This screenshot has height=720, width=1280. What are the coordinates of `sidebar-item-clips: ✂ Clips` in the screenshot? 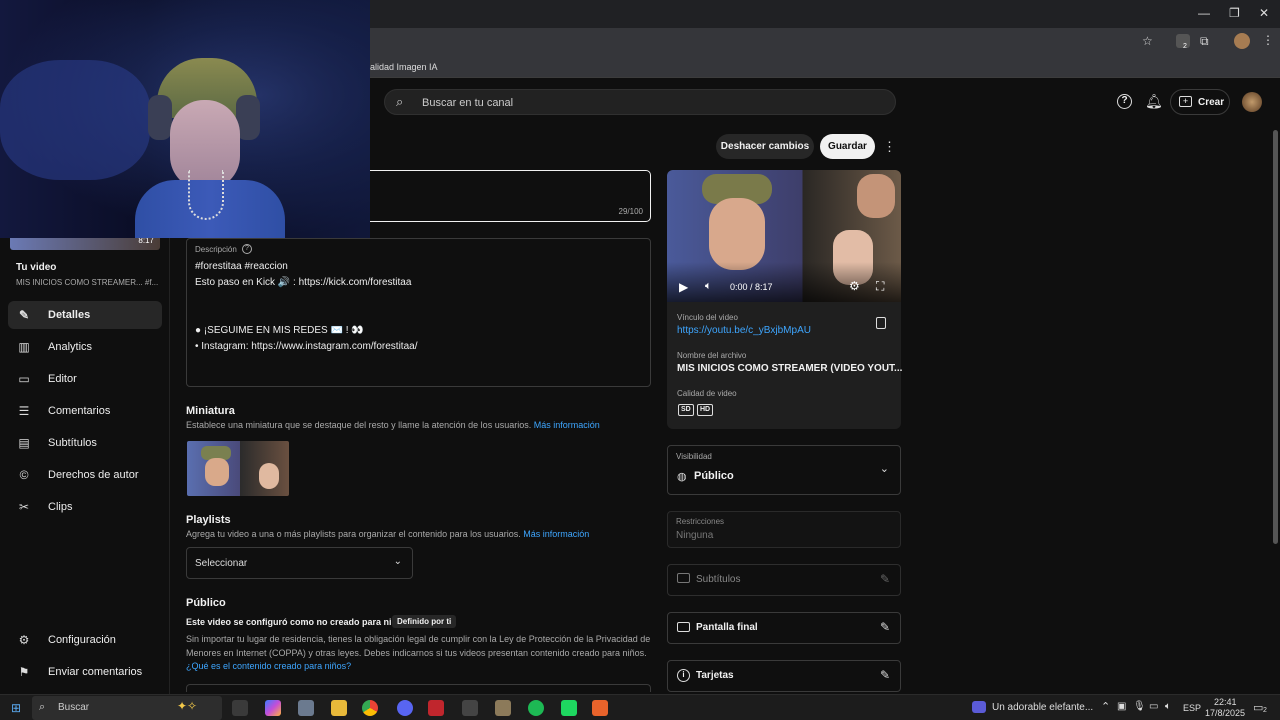 It's located at (85, 507).